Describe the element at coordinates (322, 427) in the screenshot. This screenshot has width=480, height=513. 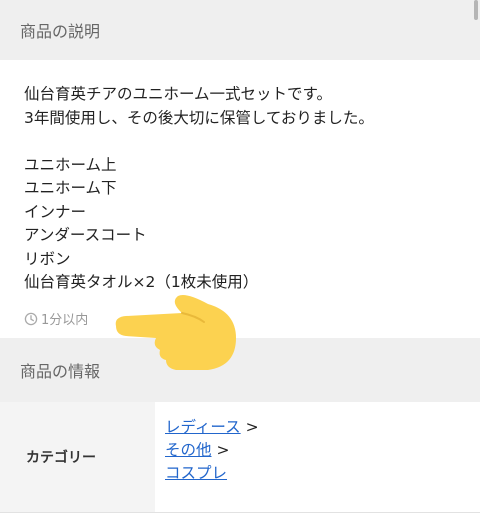
I see `category-row: レディース >` at that location.